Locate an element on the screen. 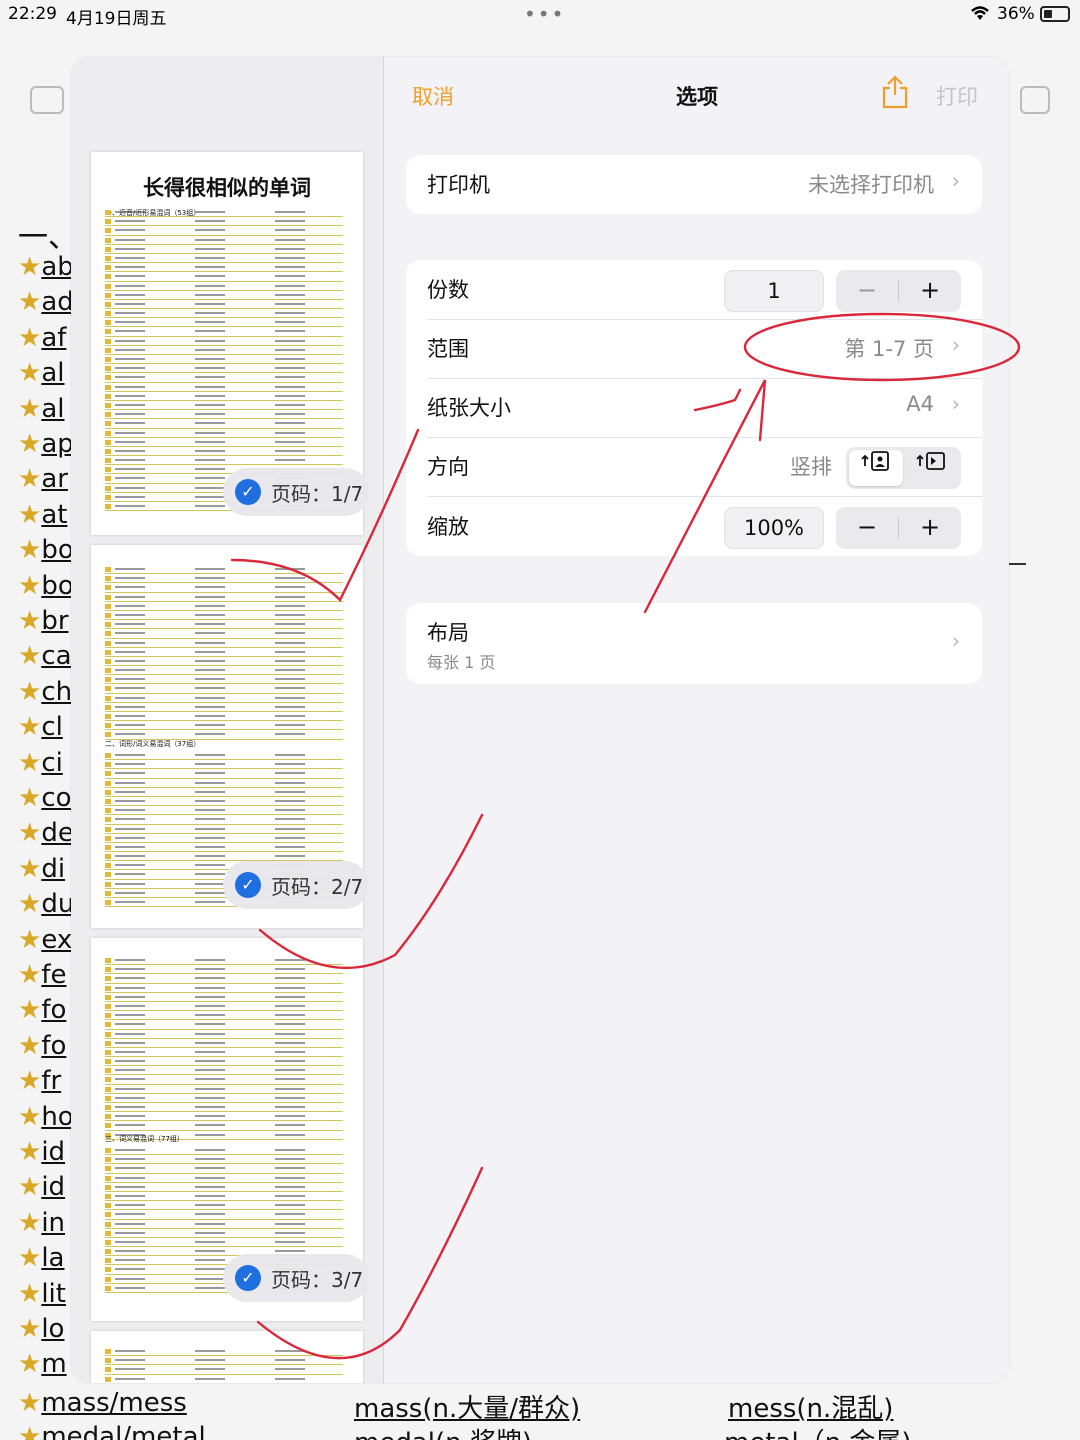  background-row: ★in is located at coordinates (42, 1222).